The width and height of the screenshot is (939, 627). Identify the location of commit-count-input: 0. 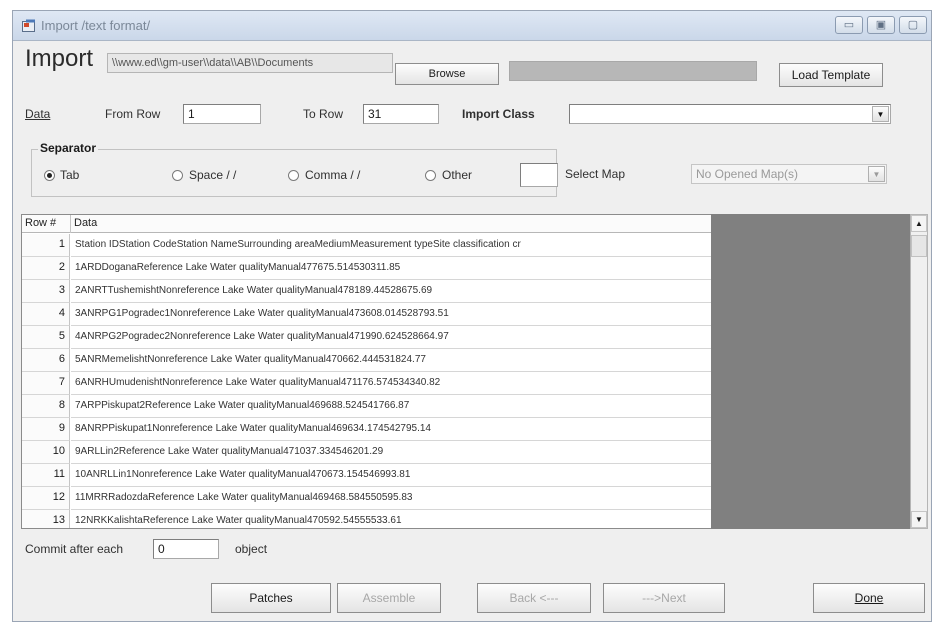
(186, 549).